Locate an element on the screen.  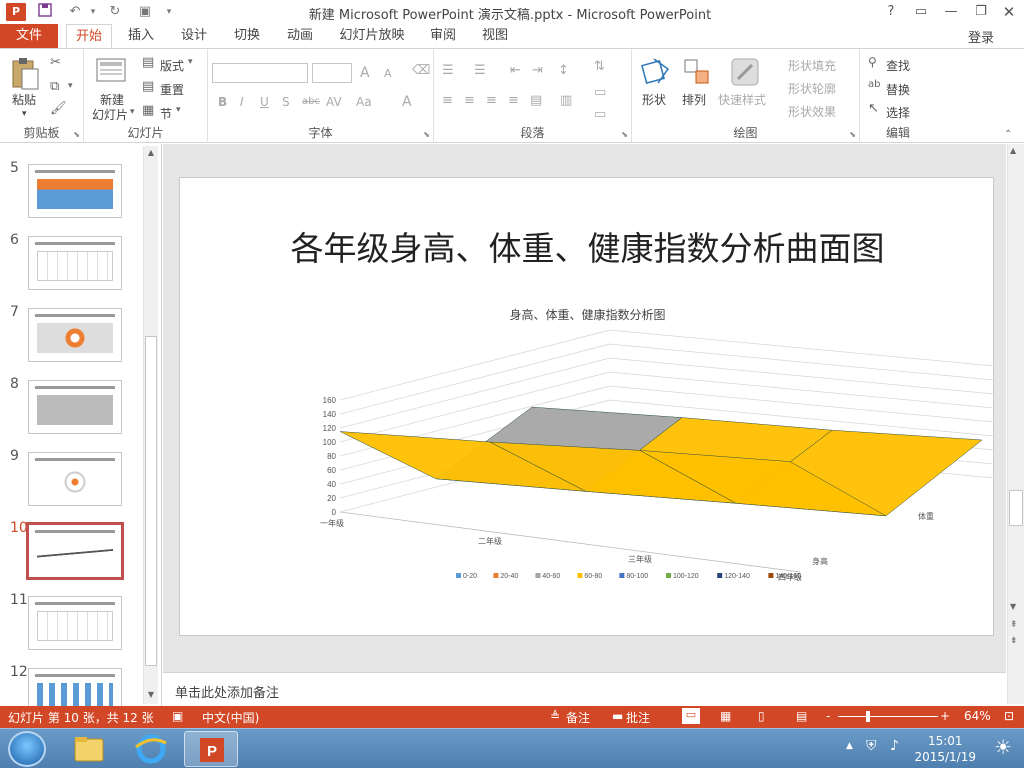
align-right-icon: ≡ is located at coordinates (491, 100).